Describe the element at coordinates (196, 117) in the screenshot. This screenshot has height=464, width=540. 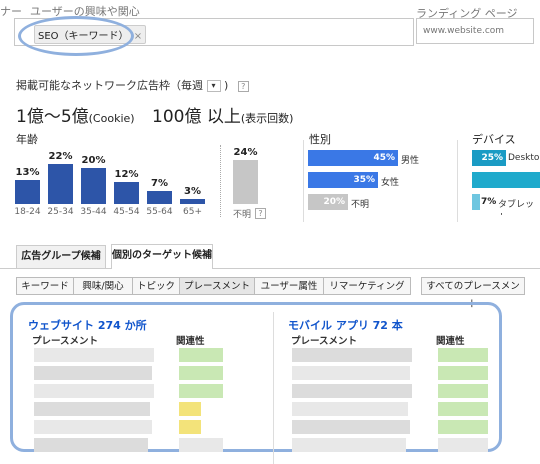
I see `impression-reach-value: 100億 以上` at that location.